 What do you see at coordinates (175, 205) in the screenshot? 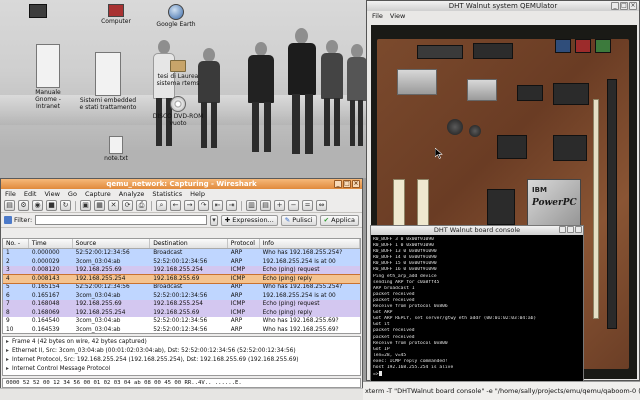
I see `back-icon: ←` at bounding box center [175, 205].